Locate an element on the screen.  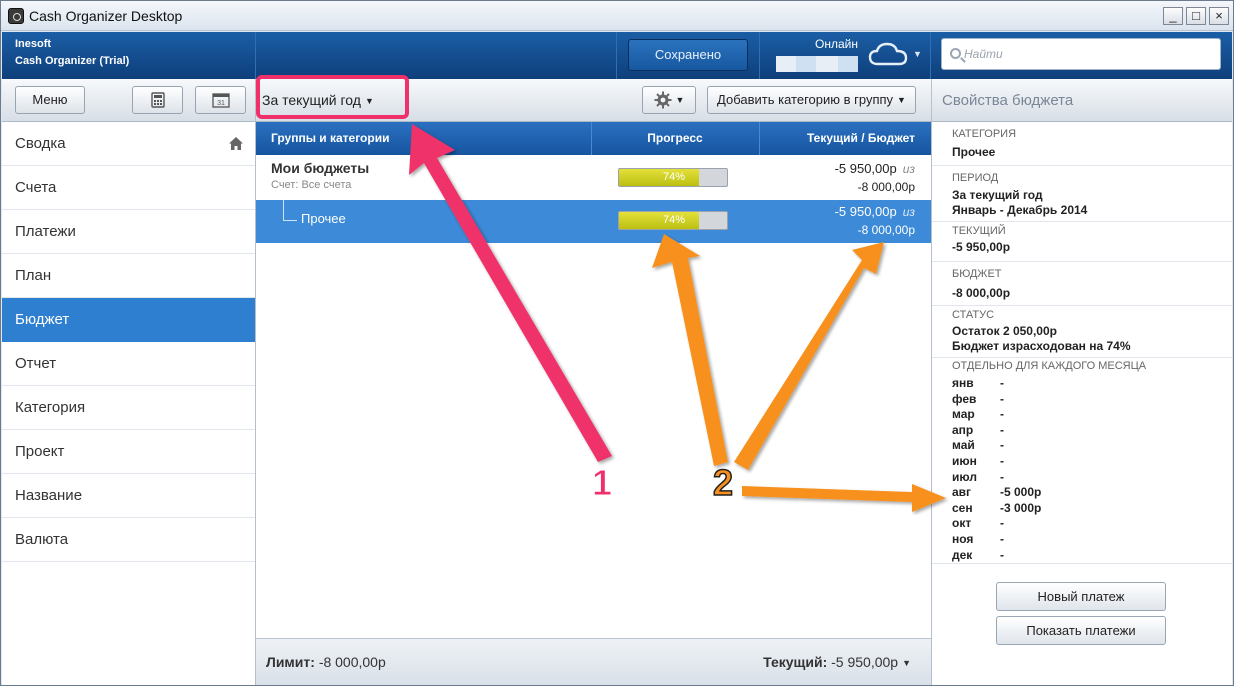
sidebar-item-plan: План is located at coordinates (128, 276).